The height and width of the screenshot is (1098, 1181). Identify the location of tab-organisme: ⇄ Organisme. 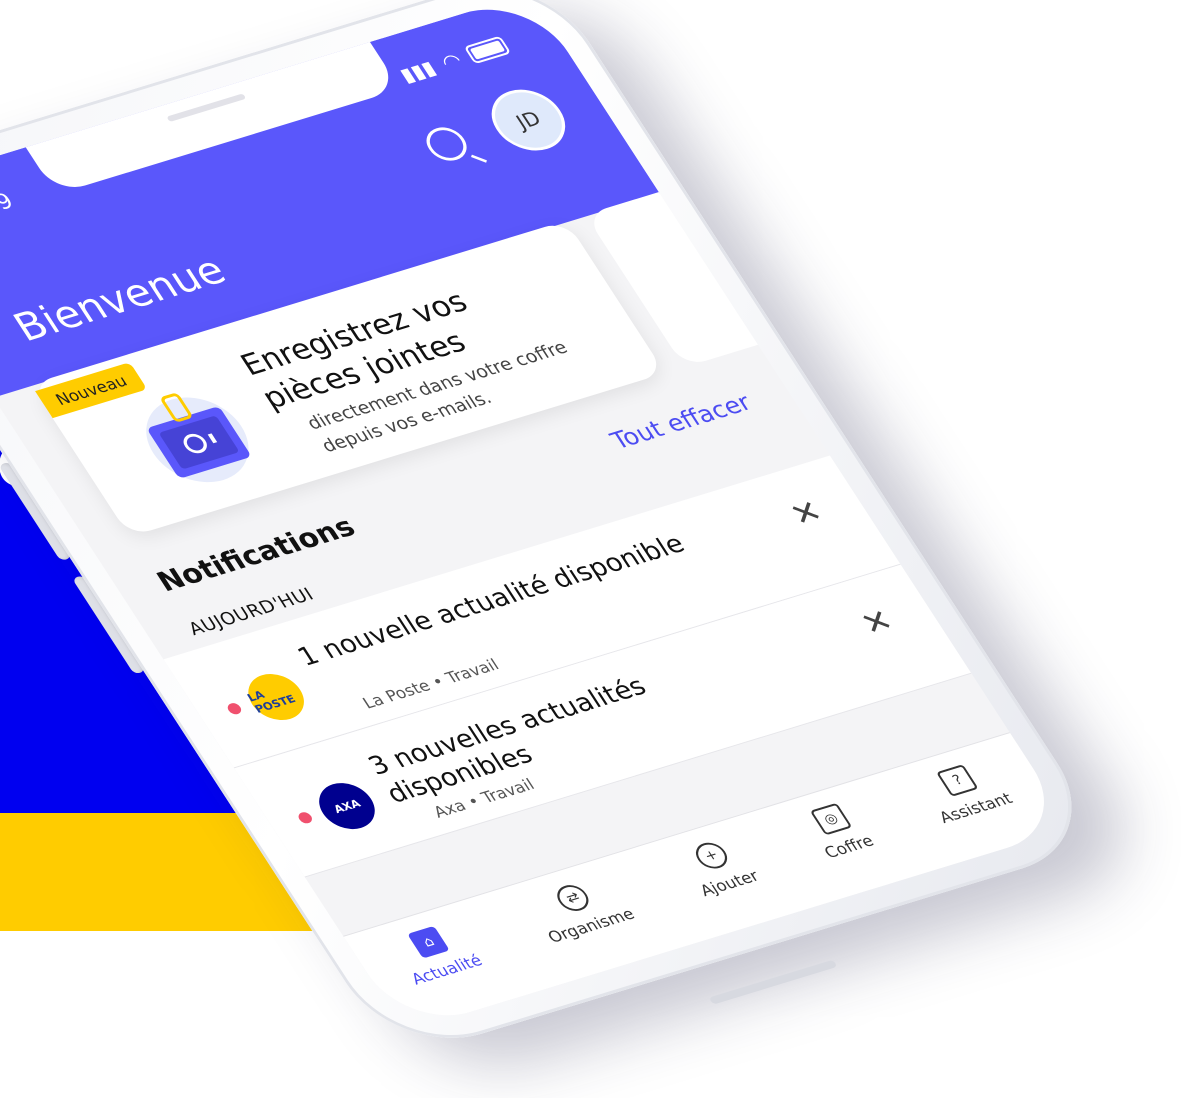
(581, 910).